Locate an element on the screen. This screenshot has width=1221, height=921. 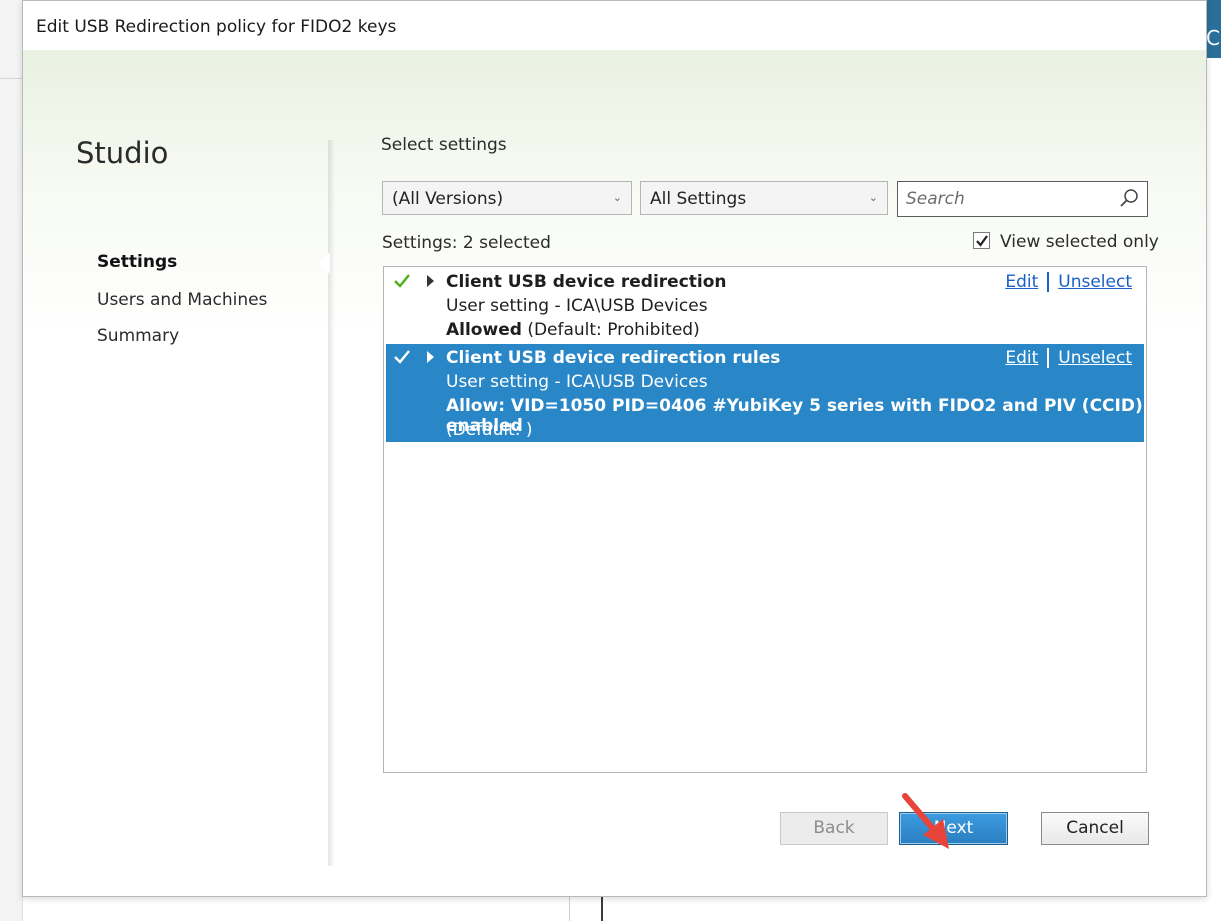
search-input is located at coordinates (1006, 199).